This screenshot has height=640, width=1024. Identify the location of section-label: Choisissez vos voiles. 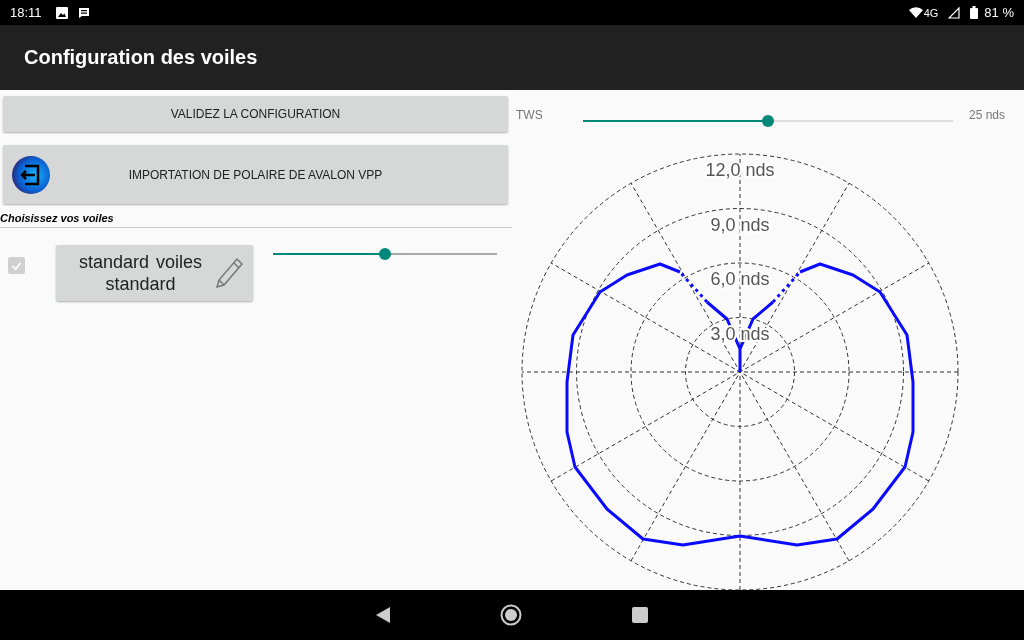
(256, 220).